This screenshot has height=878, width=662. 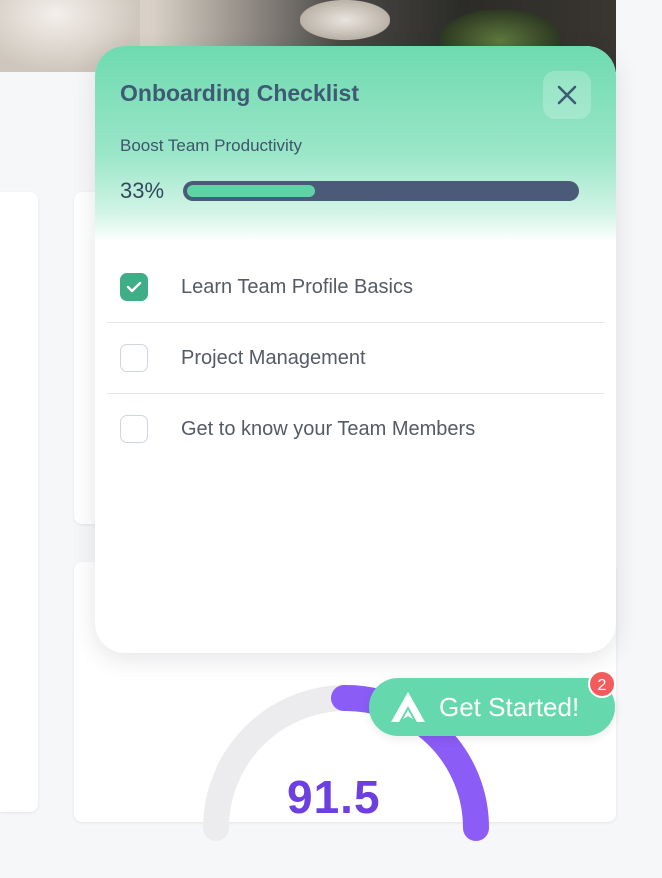 What do you see at coordinates (251, 191) in the screenshot?
I see `progress-bar-fill` at bounding box center [251, 191].